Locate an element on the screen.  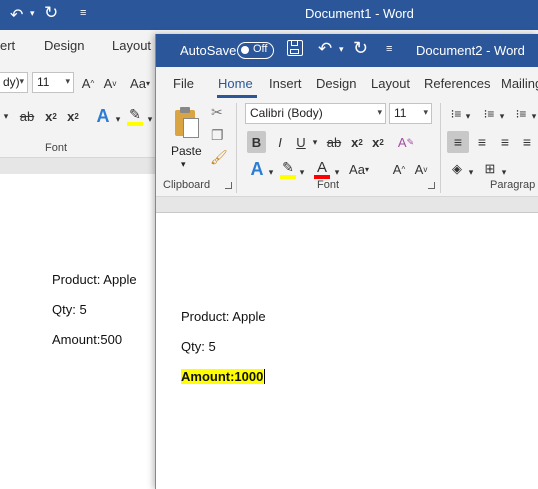
clipboard-group-label: Clipboard is located at coordinates (187, 185).